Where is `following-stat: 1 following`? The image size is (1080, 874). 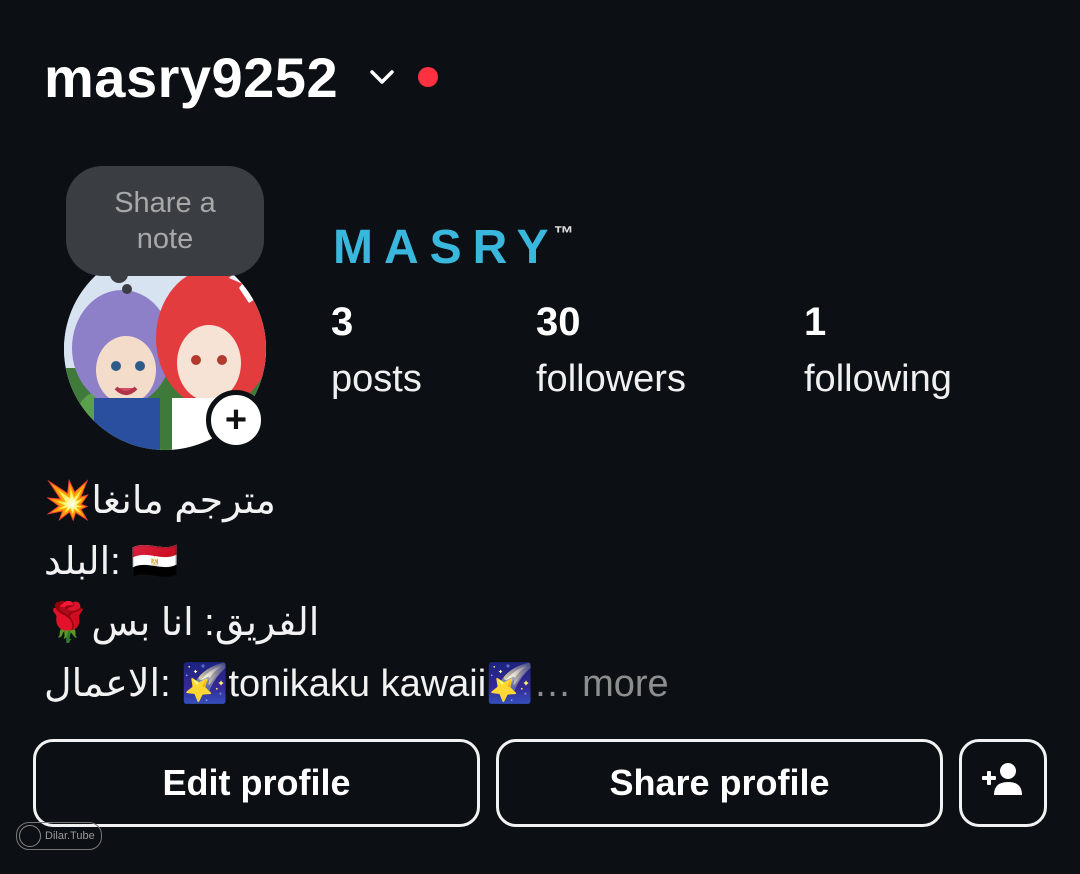 following-stat: 1 following is located at coordinates (878, 350).